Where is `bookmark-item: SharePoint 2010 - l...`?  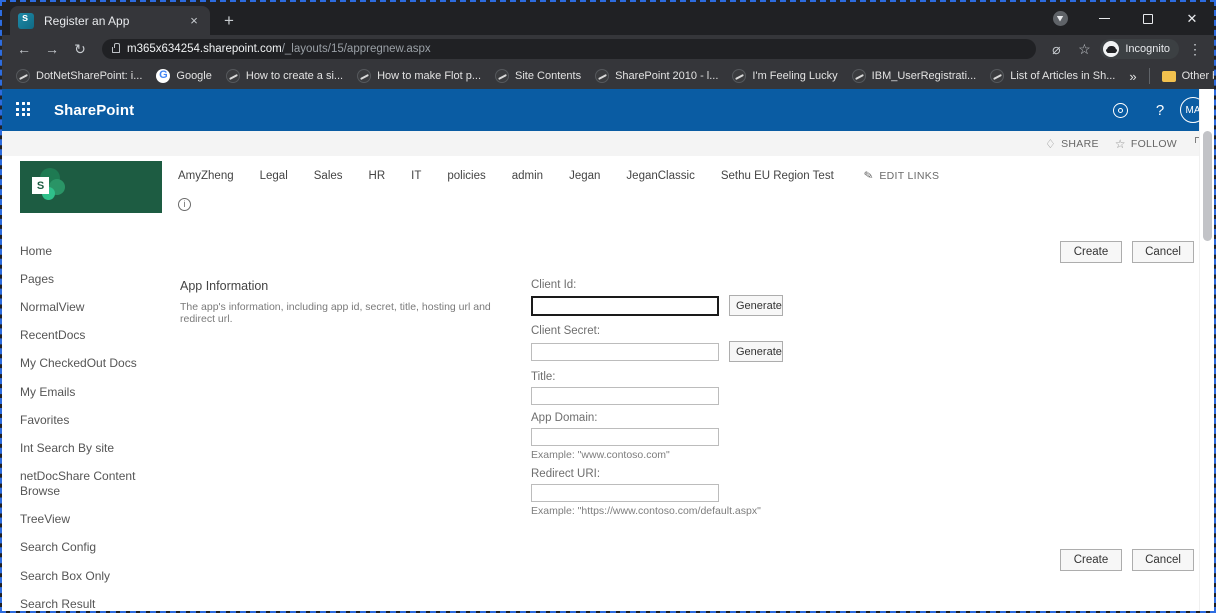
bookmark-item: SharePoint 2010 - l... is located at coordinates (656, 76).